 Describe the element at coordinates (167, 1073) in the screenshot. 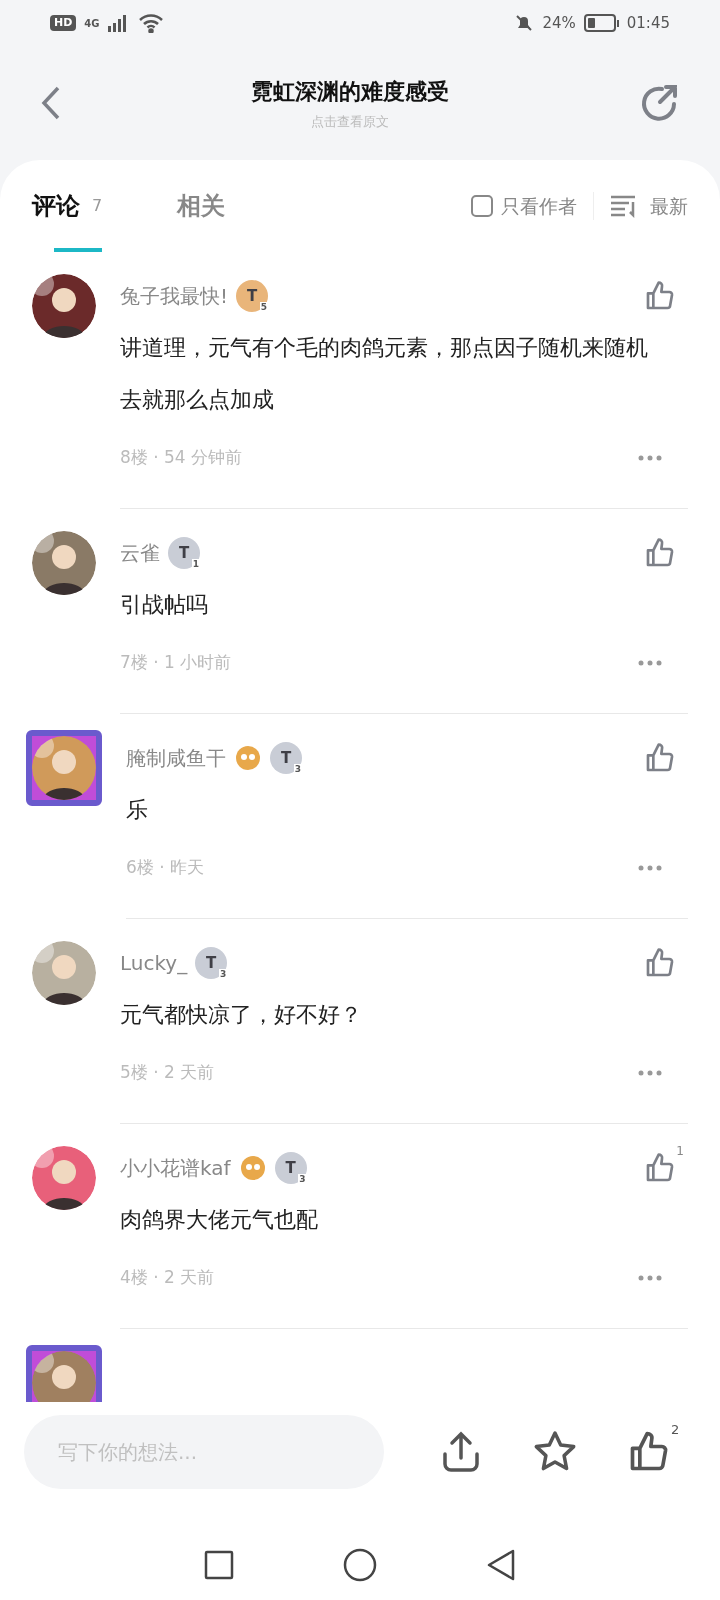

I see `comment-meta: 5楼 · 2 天前` at that location.